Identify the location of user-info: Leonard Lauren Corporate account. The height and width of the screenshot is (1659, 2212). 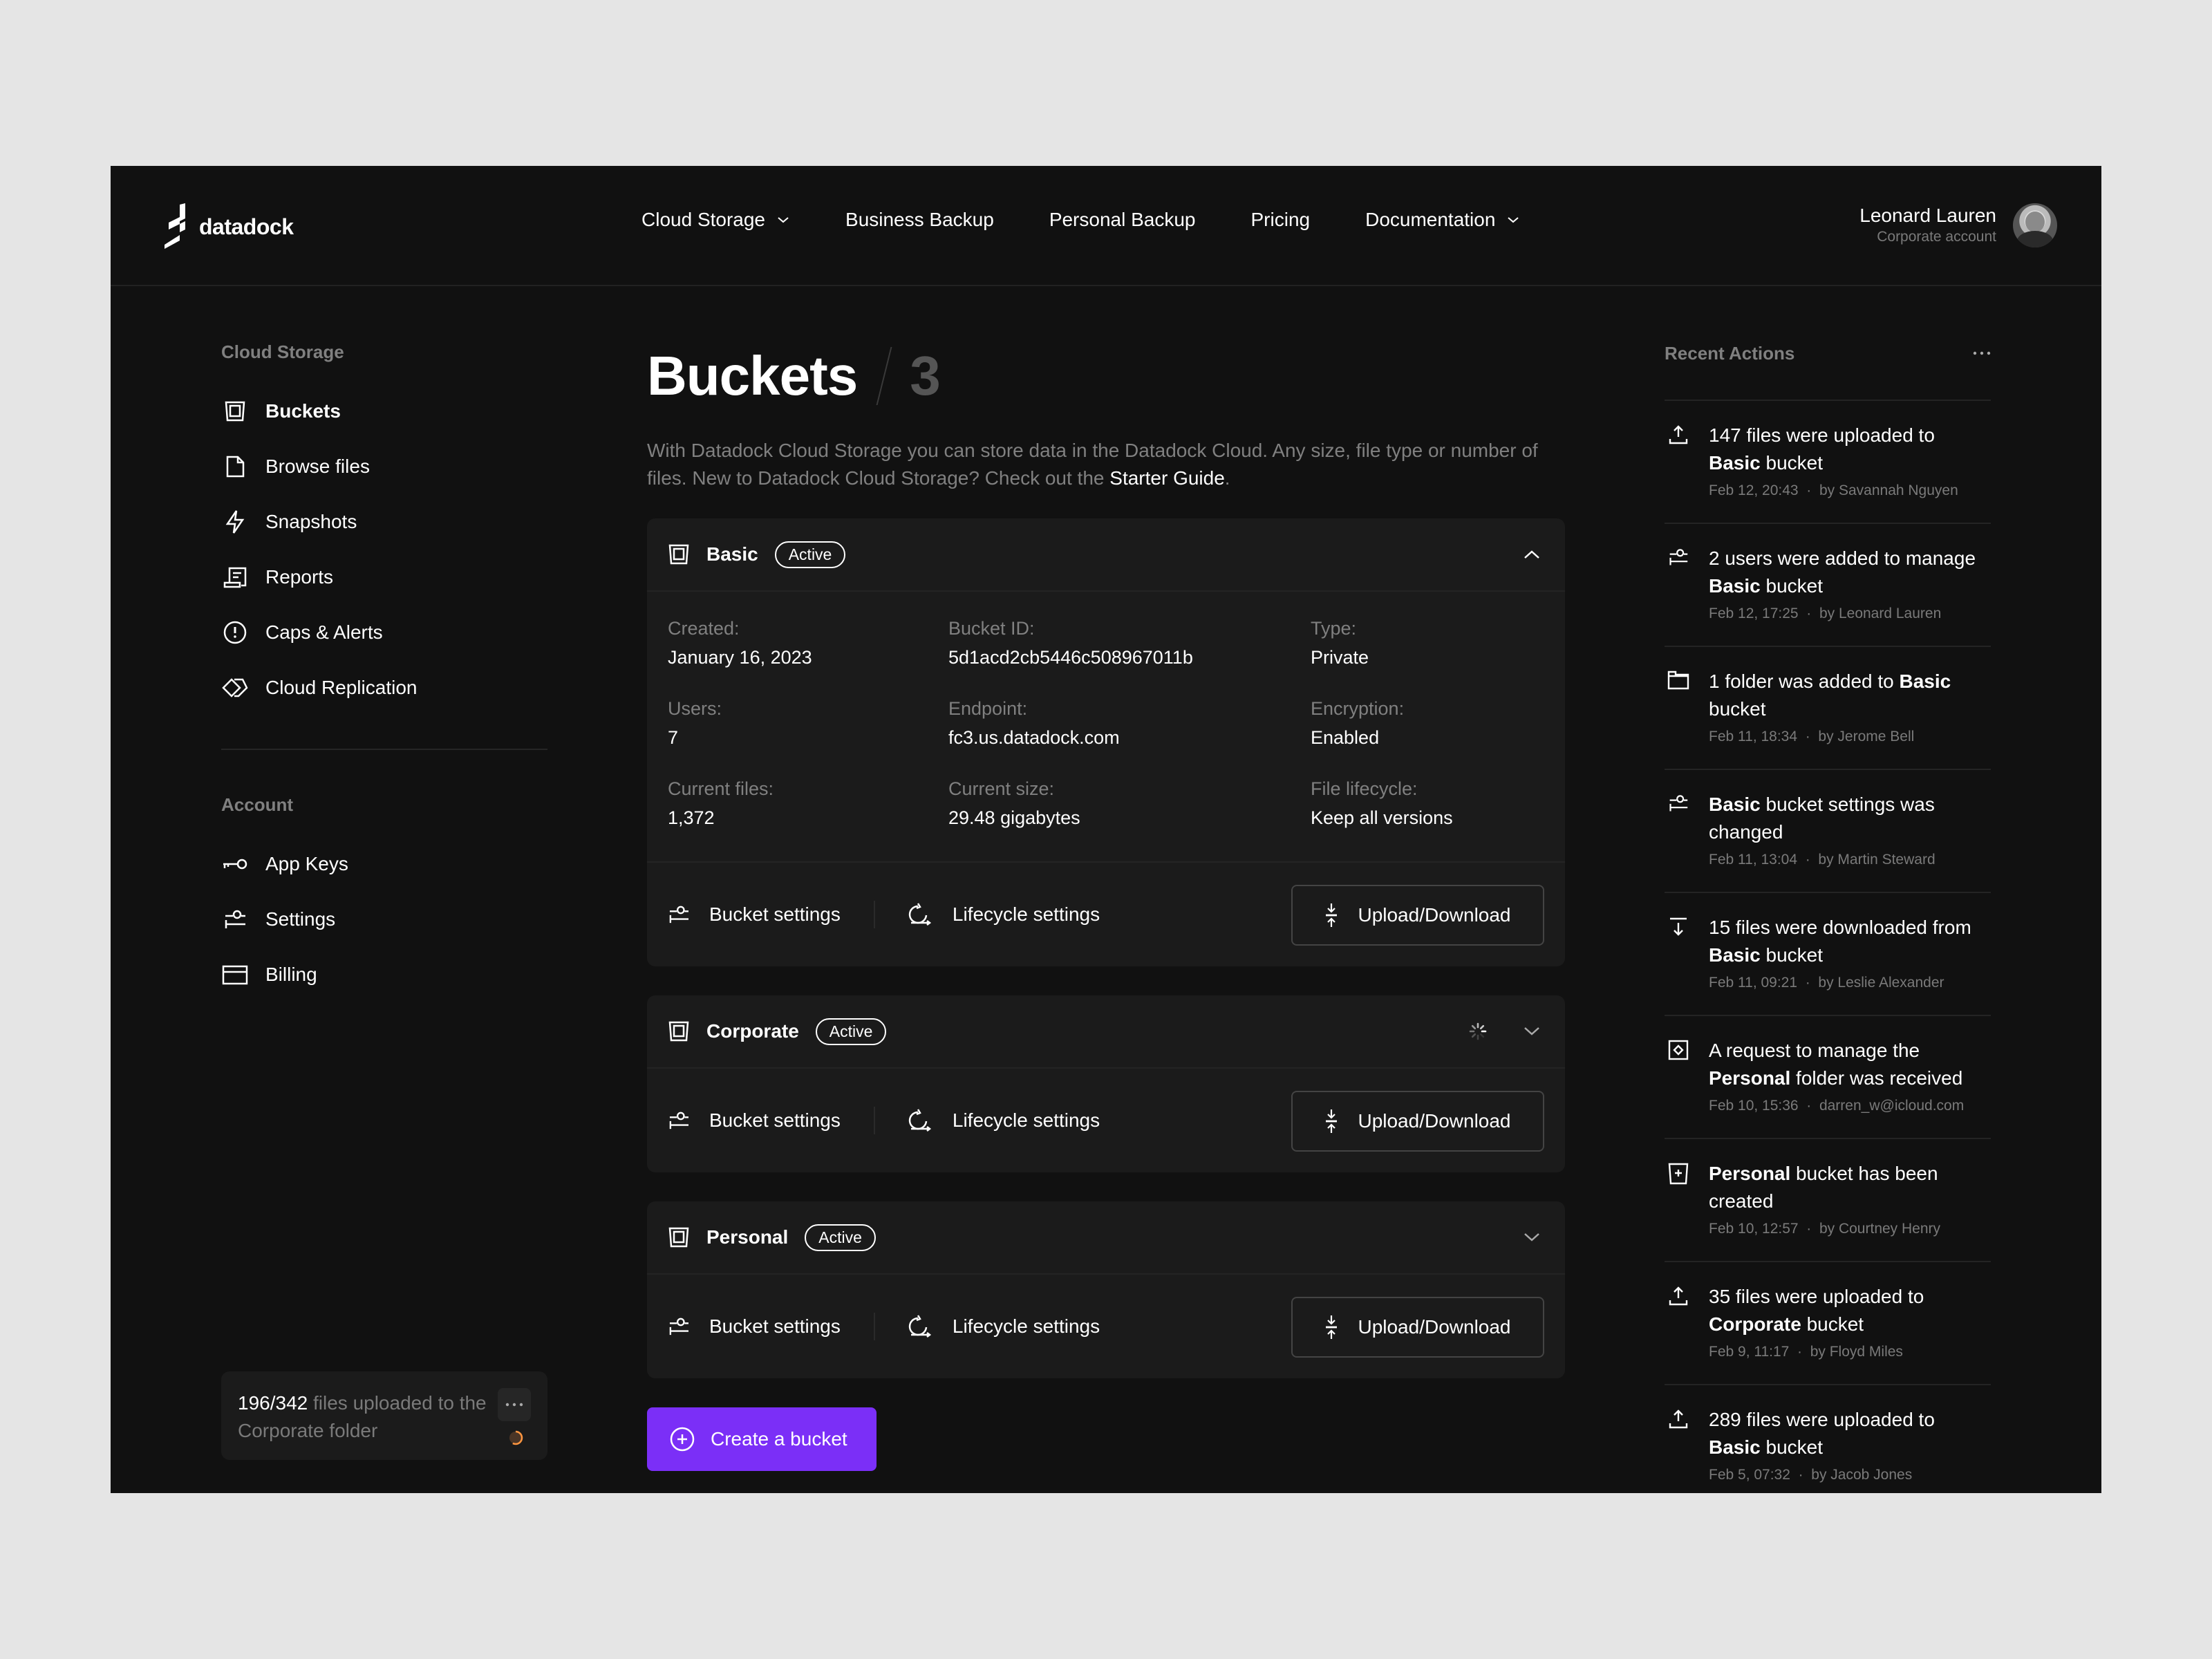
(1928, 225).